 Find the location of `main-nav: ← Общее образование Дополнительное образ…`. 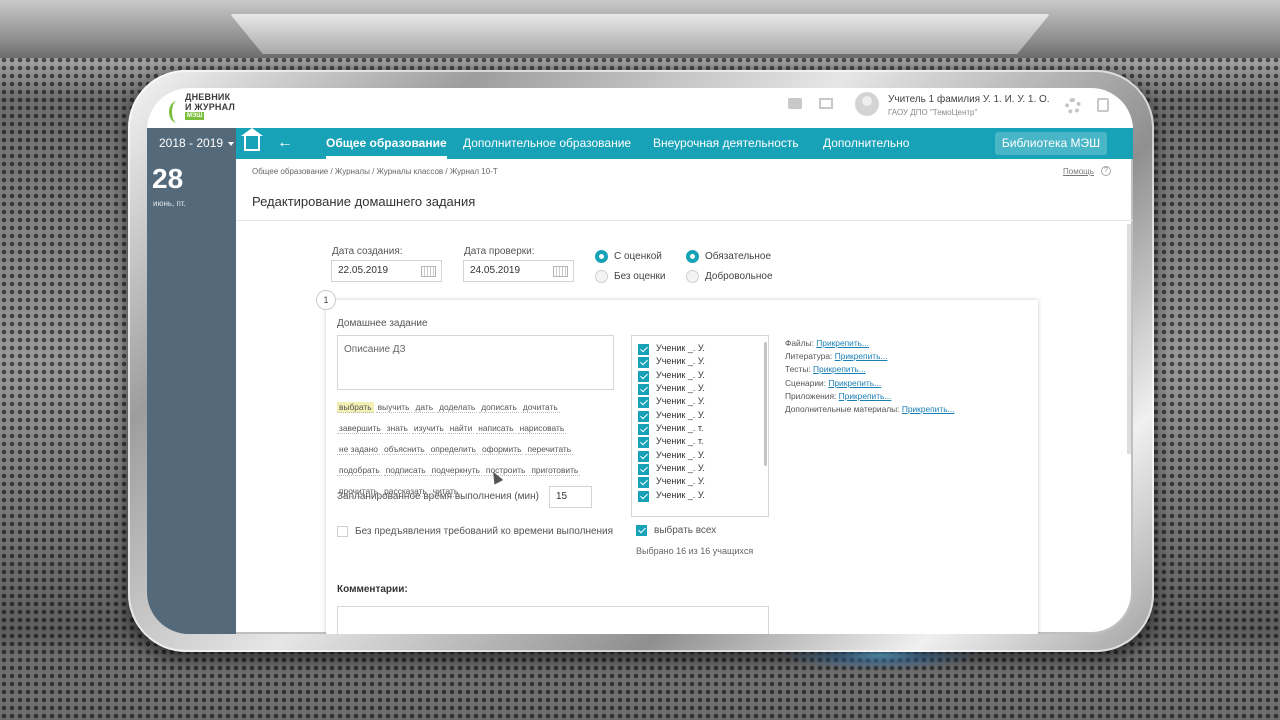

main-nav: ← Общее образование Дополнительное образ… is located at coordinates (684, 143).